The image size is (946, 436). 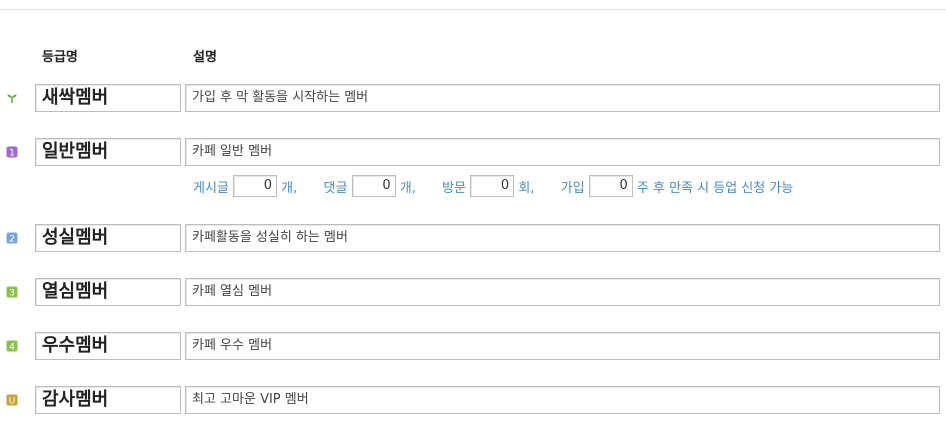 I want to click on visits-count-input: 0, so click(x=492, y=186).